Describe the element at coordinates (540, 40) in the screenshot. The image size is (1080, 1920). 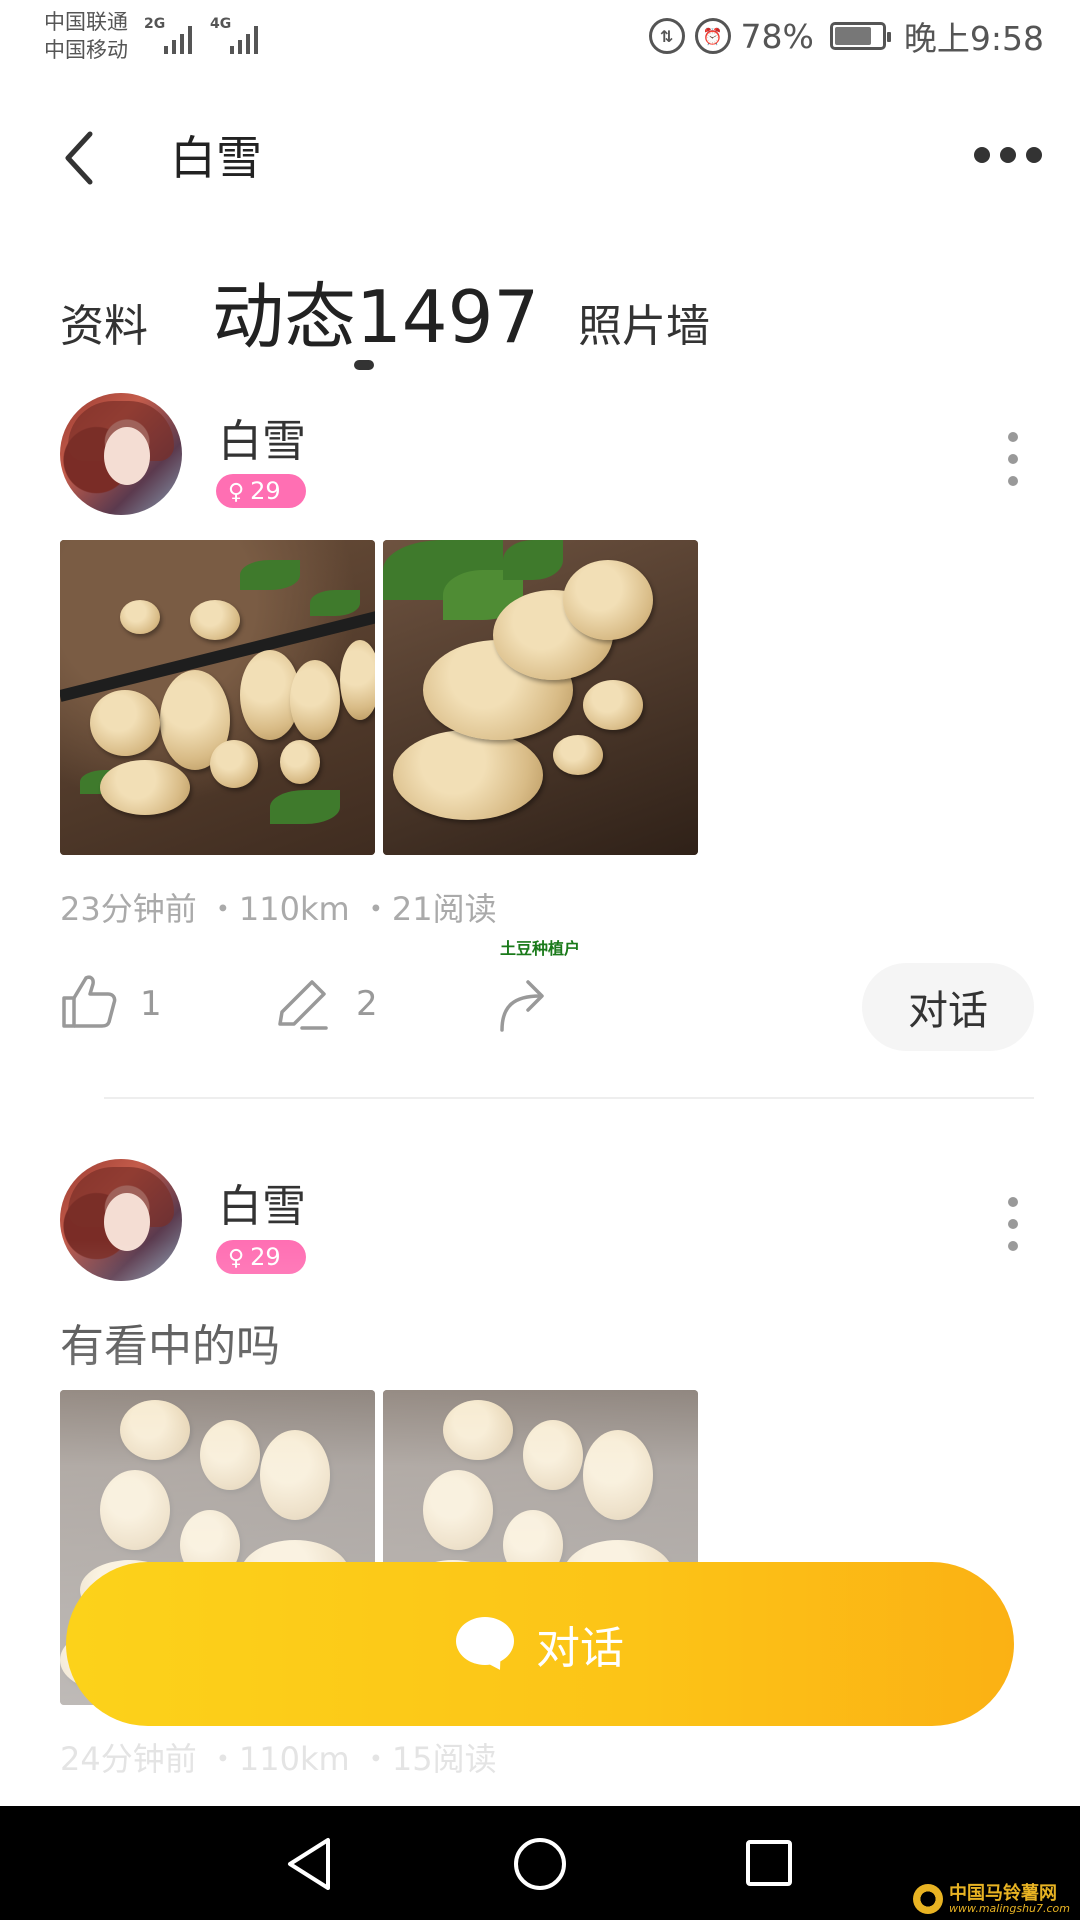
I see `status-bar: 中国联通 中国移动 2G 4G ⇅ ⏰ 78% 晚上9:58` at that location.